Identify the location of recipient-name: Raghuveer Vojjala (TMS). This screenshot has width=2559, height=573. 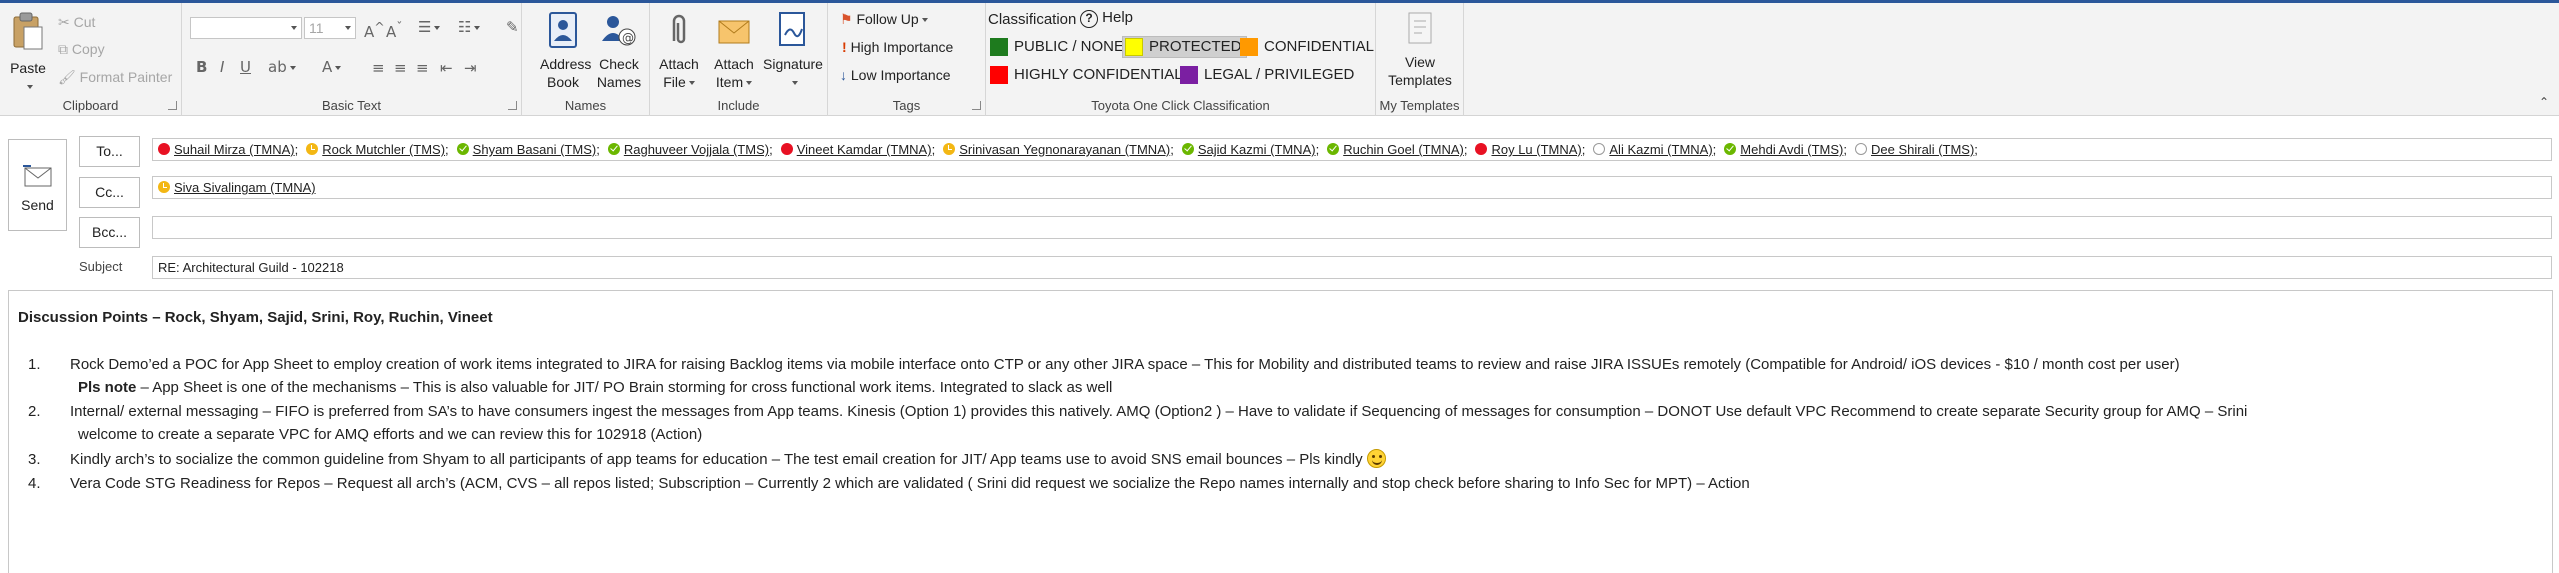
(696, 149).